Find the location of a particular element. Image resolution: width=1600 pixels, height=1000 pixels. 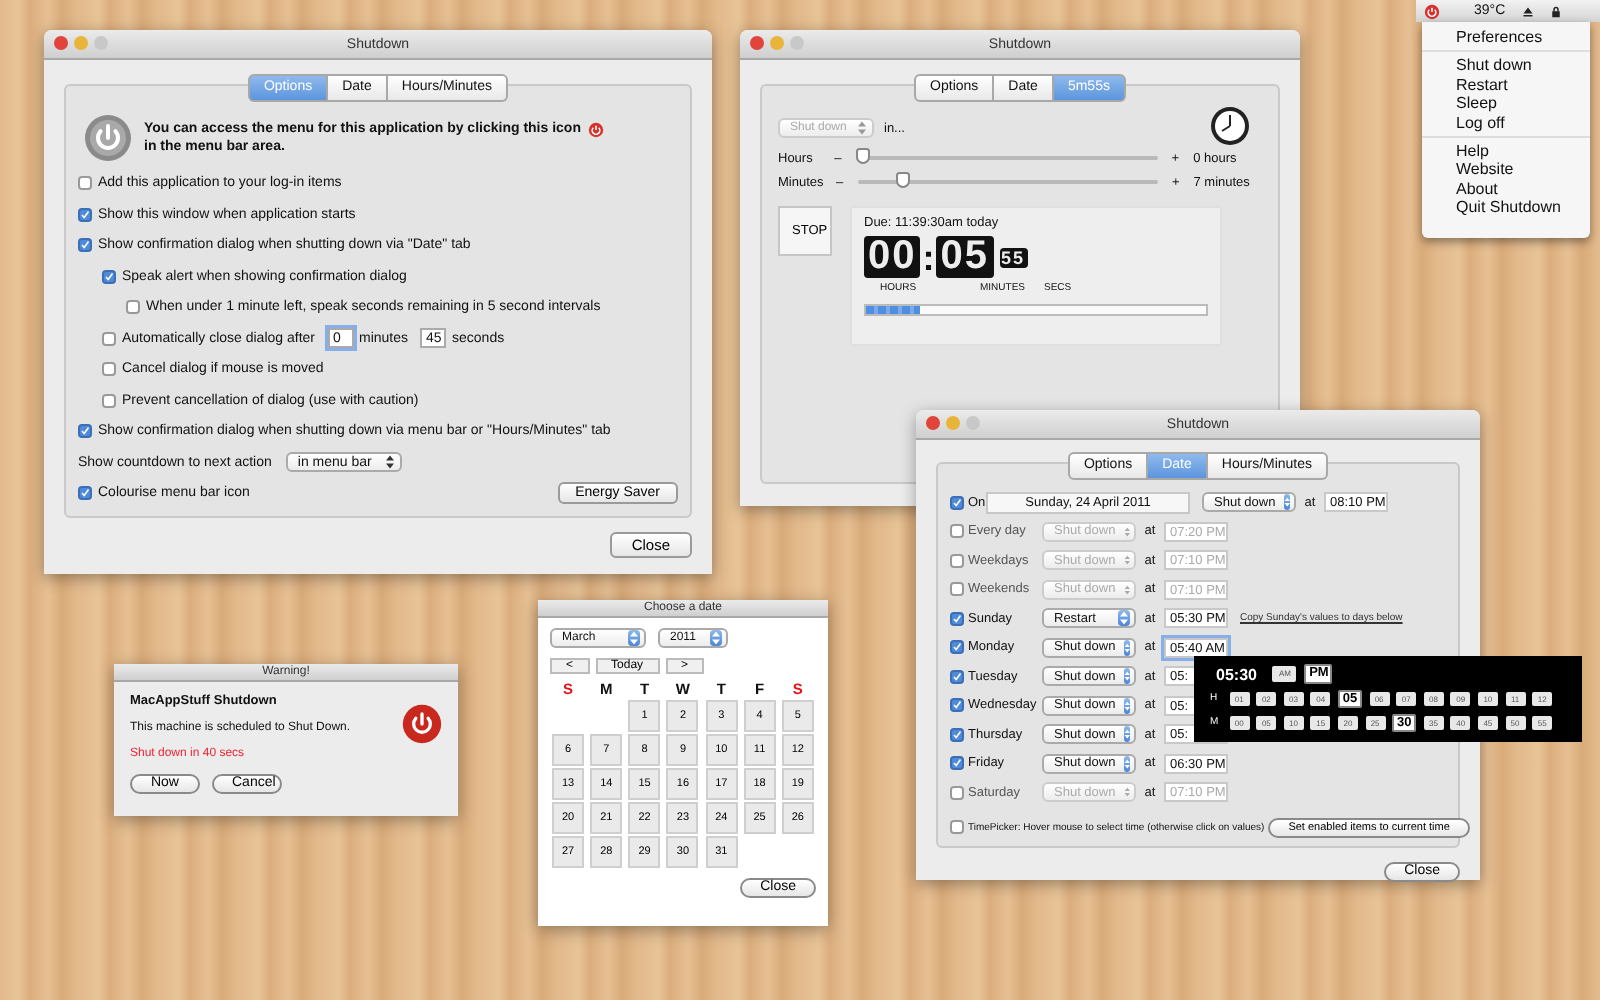

colon: : is located at coordinates (928, 257).